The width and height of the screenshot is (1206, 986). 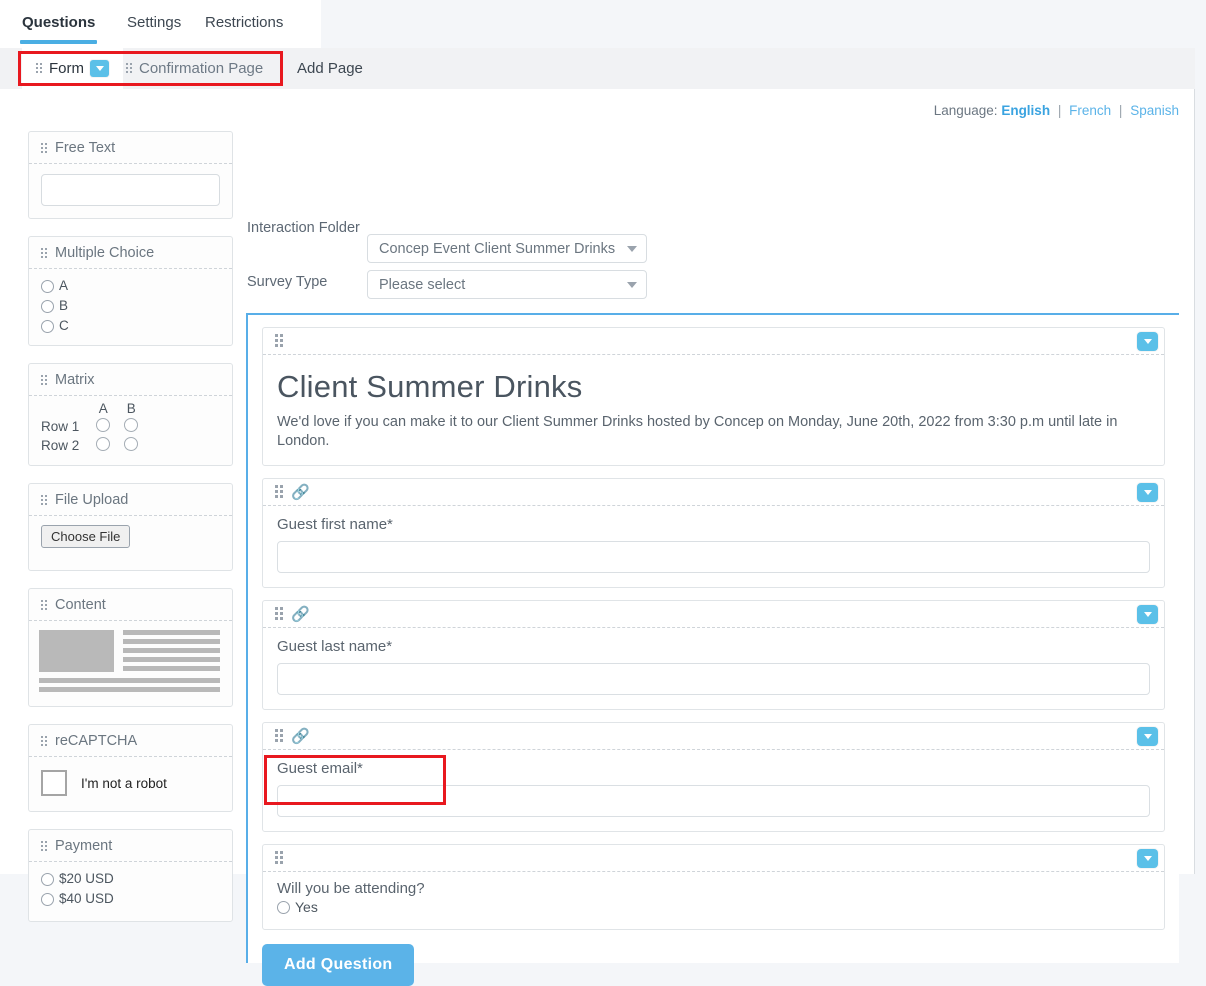 I want to click on question-label: Guest email*, so click(x=320, y=768).